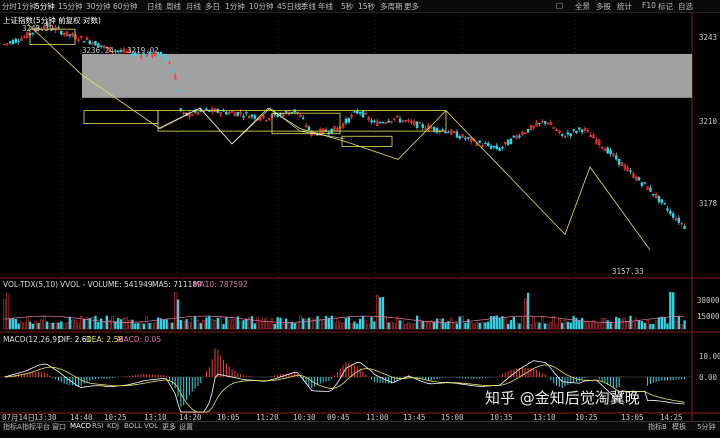 The height and width of the screenshot is (438, 720). What do you see at coordinates (685, 6) in the screenshot?
I see `toolbar-right-6: 自选` at bounding box center [685, 6].